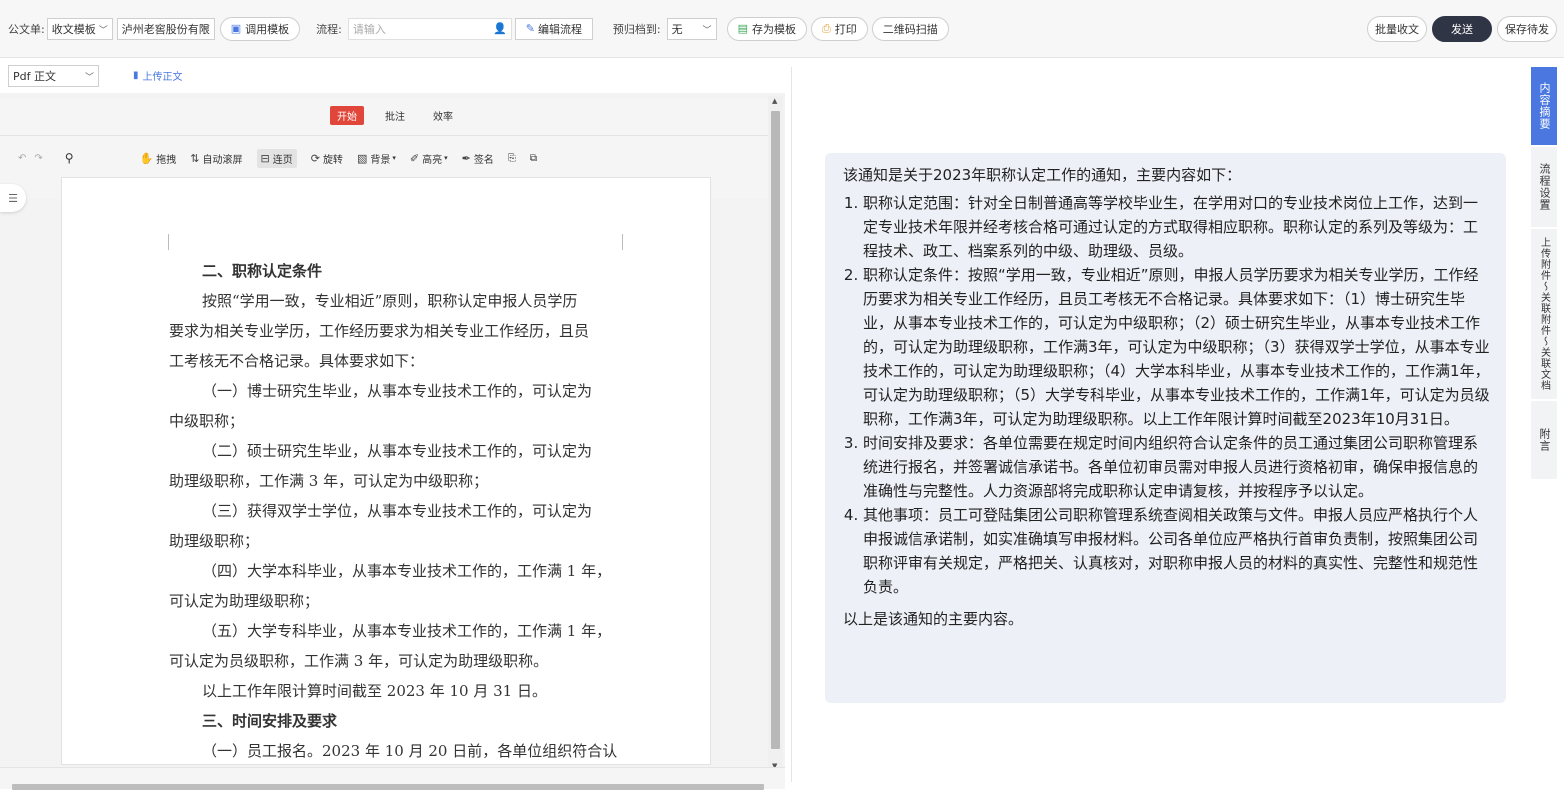 This screenshot has height=790, width=1564. I want to click on scroll-thumb, so click(775, 430).